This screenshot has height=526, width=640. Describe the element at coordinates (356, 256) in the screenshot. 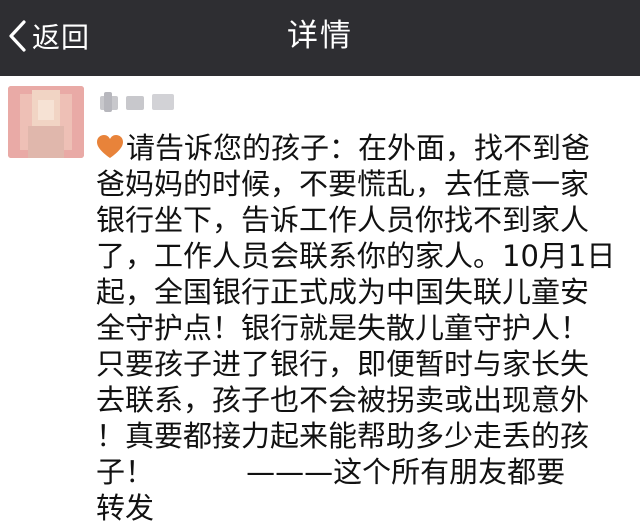

I see `post-line: 了，工作人员会联系你的家人。10月1日` at that location.